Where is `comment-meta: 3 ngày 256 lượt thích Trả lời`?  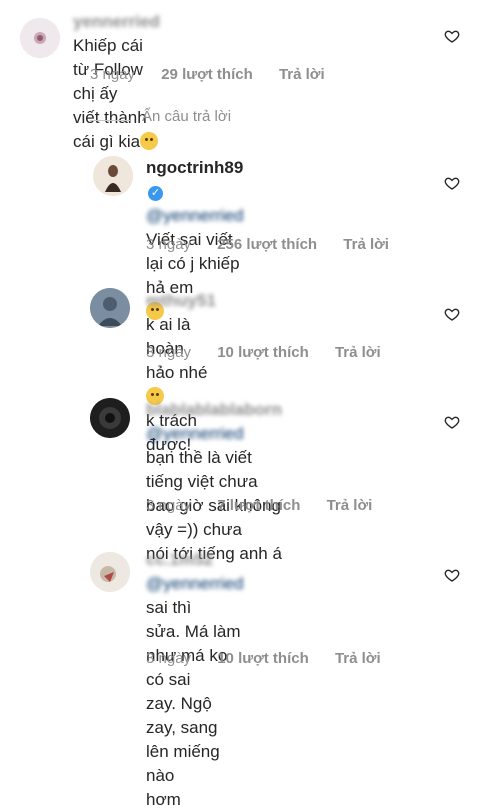 comment-meta: 3 ngày 256 lượt thích Trả lời is located at coordinates (278, 244).